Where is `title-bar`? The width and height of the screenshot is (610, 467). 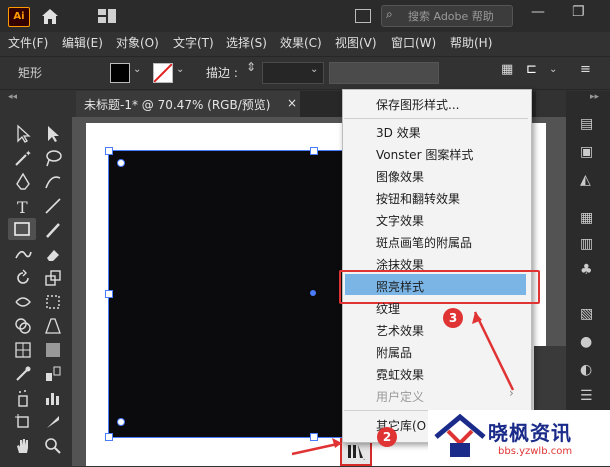 title-bar is located at coordinates (305, 16).